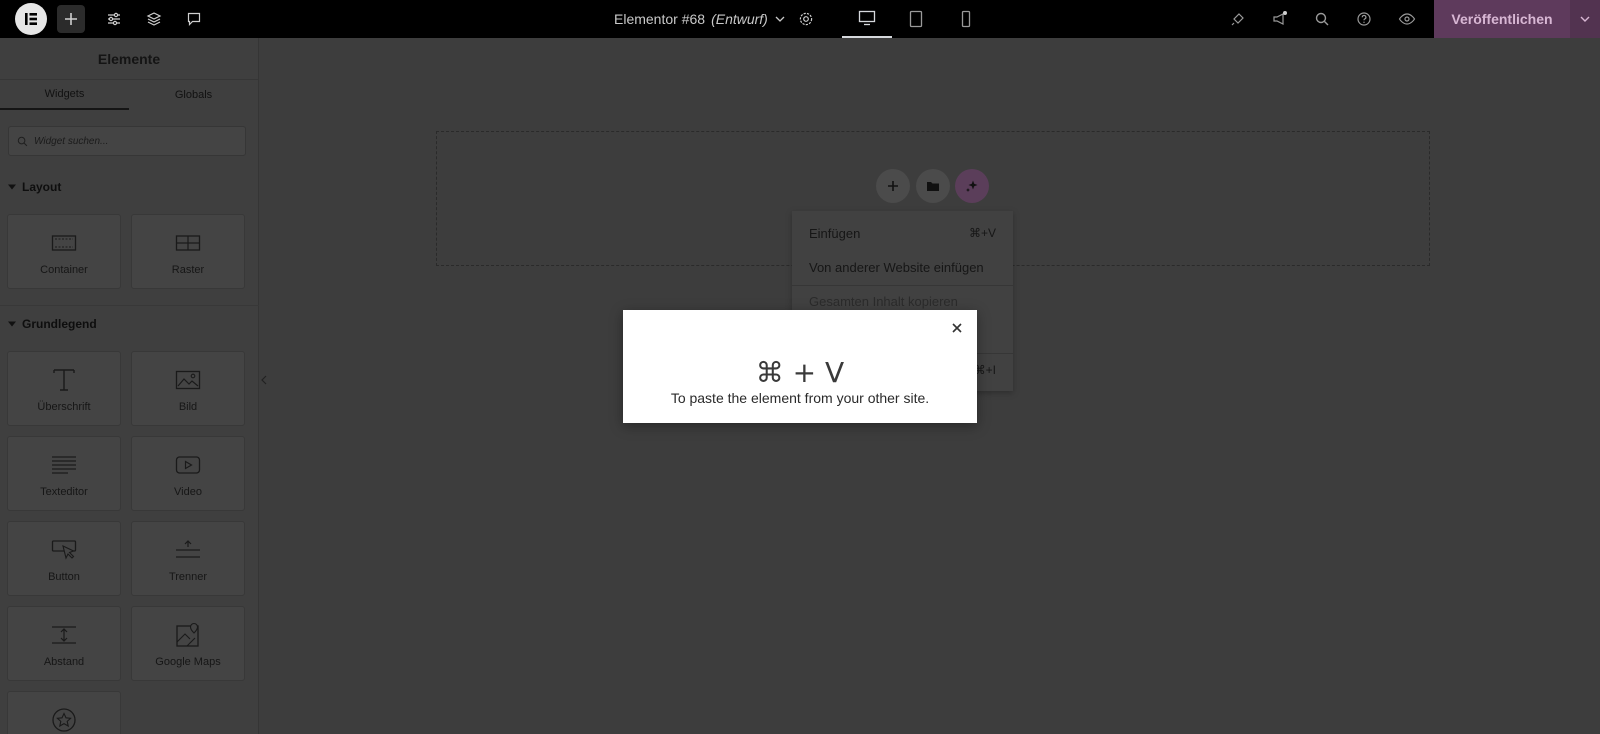 This screenshot has width=1600, height=734. What do you see at coordinates (129, 305) in the screenshot?
I see `section-divider` at bounding box center [129, 305].